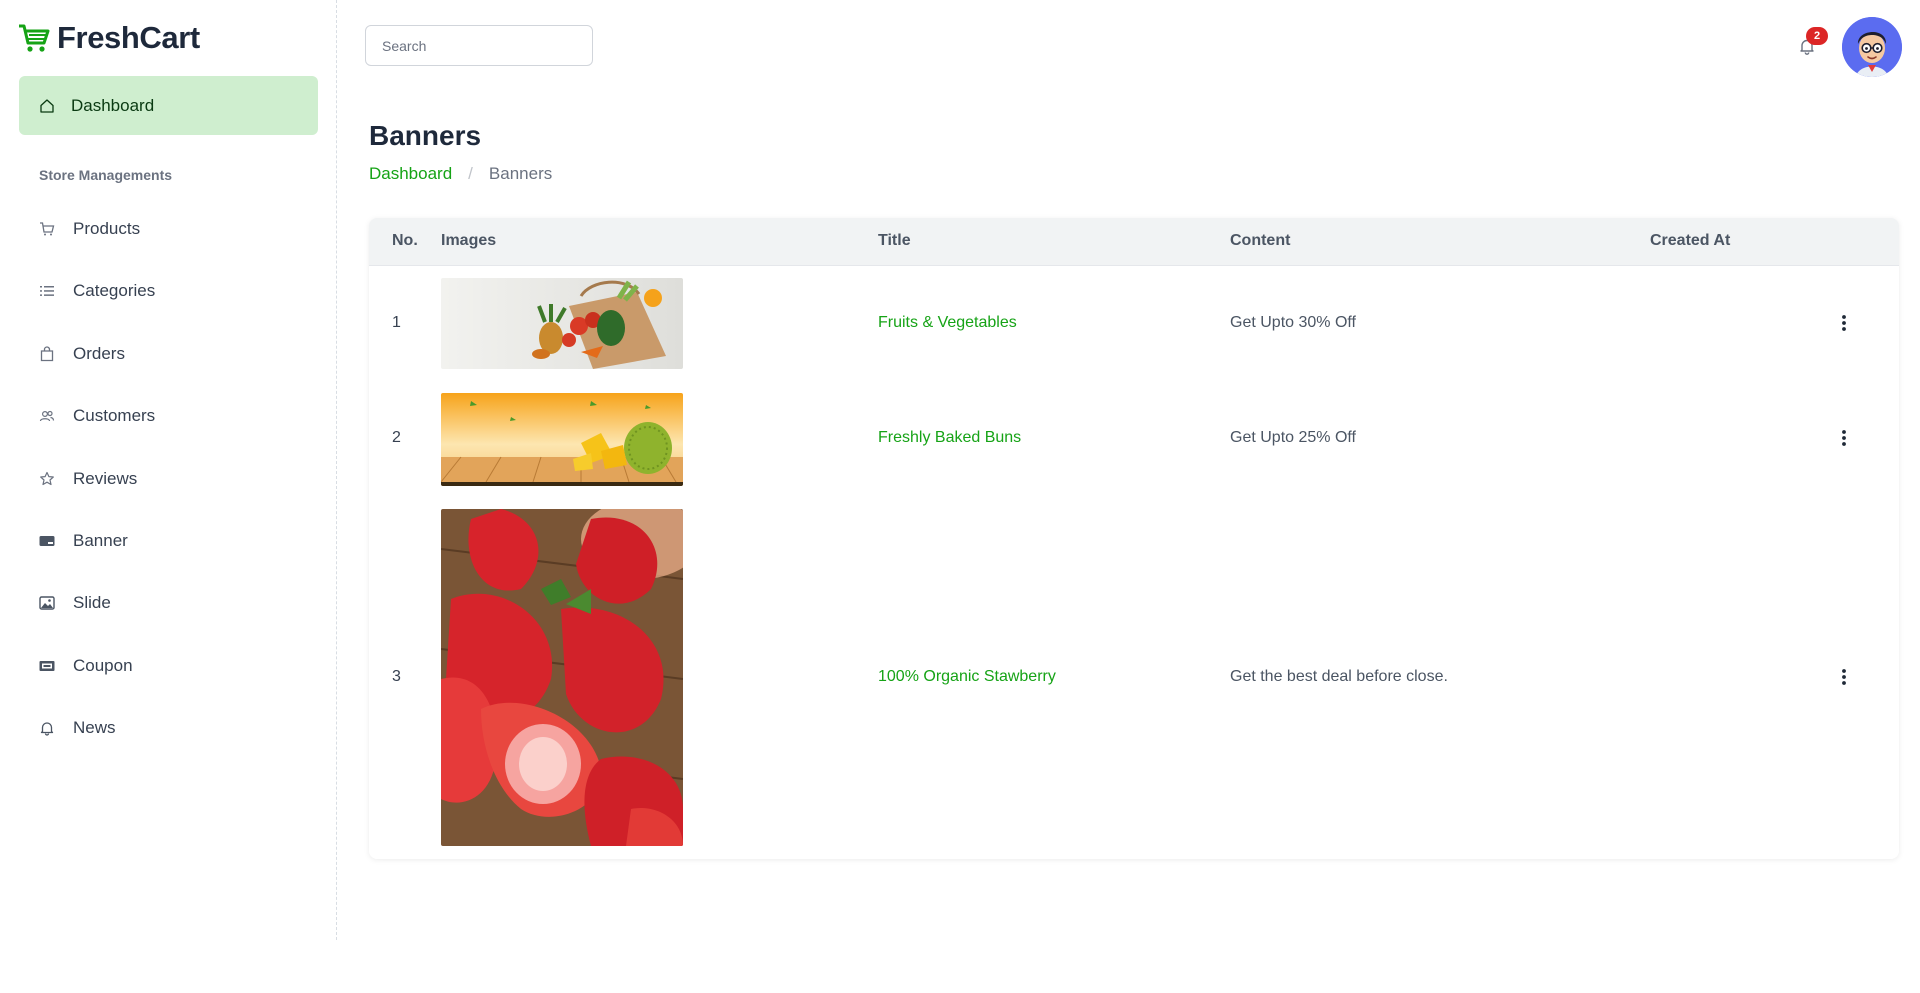  What do you see at coordinates (967, 677) in the screenshot?
I see `banner-title-link: 100% Organic Stawberry` at bounding box center [967, 677].